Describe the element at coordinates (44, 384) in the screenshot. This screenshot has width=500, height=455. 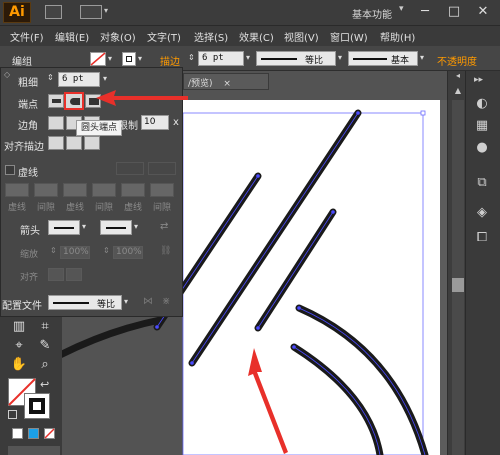
I see `swap-colors-icon: ↩` at that location.